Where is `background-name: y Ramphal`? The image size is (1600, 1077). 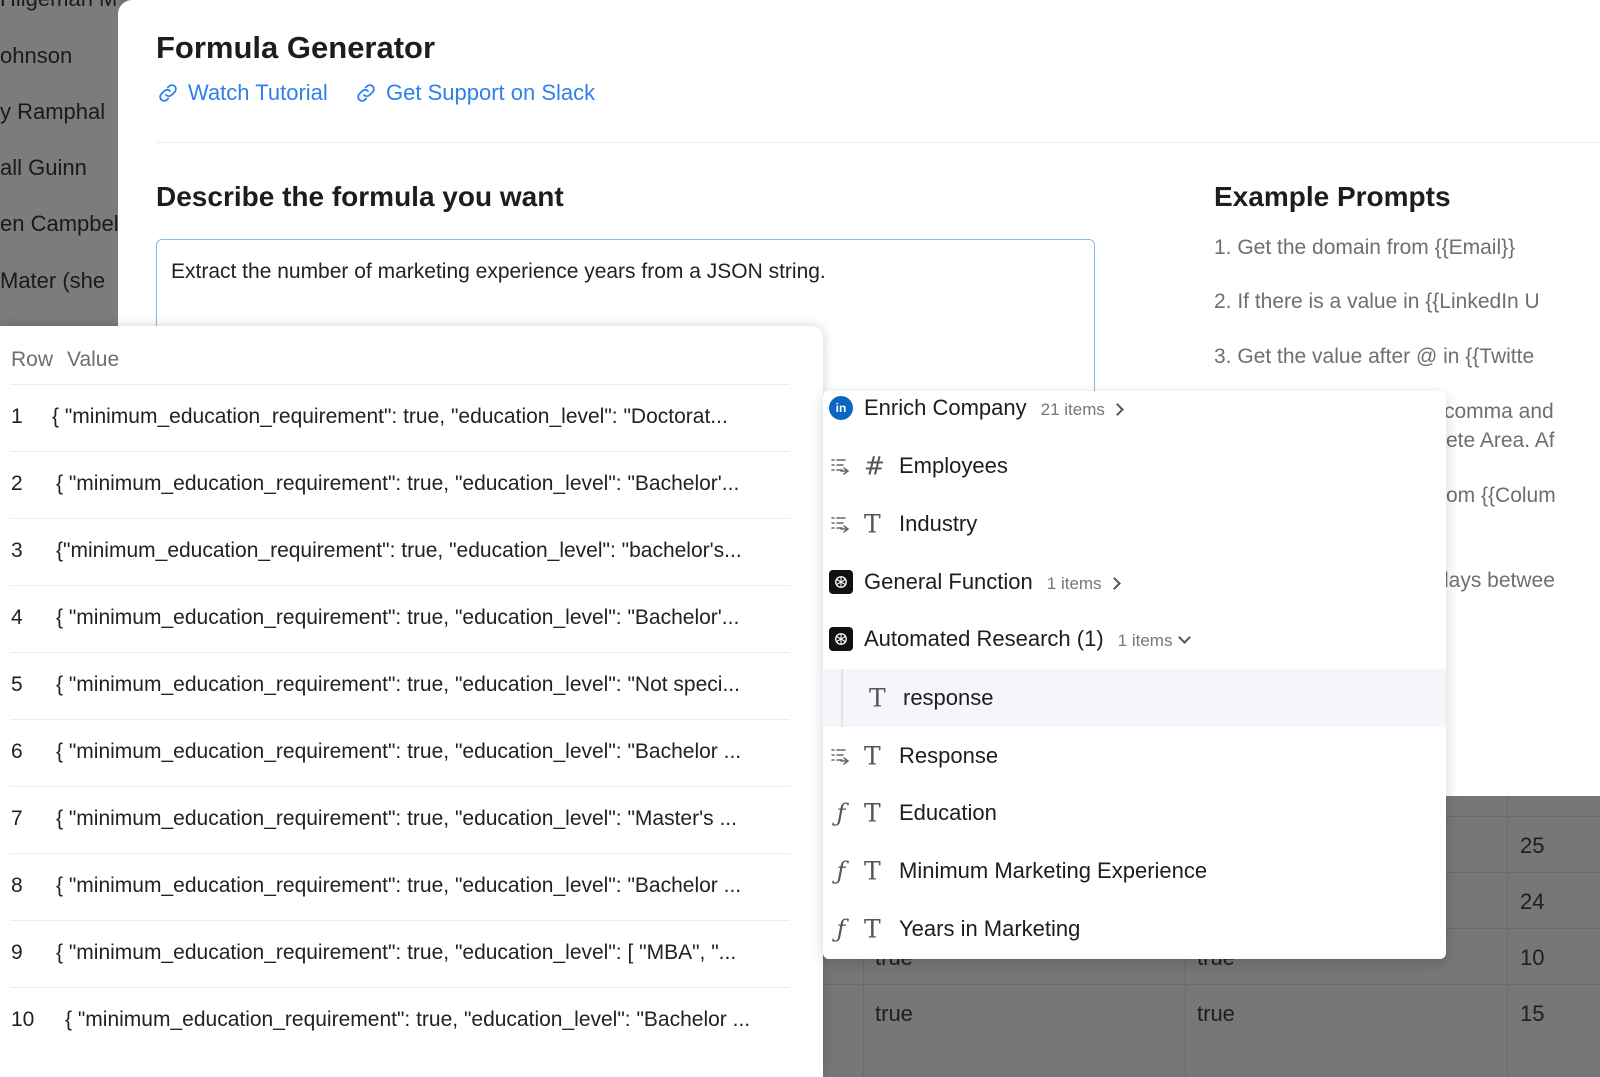 background-name: y Ramphal is located at coordinates (53, 111).